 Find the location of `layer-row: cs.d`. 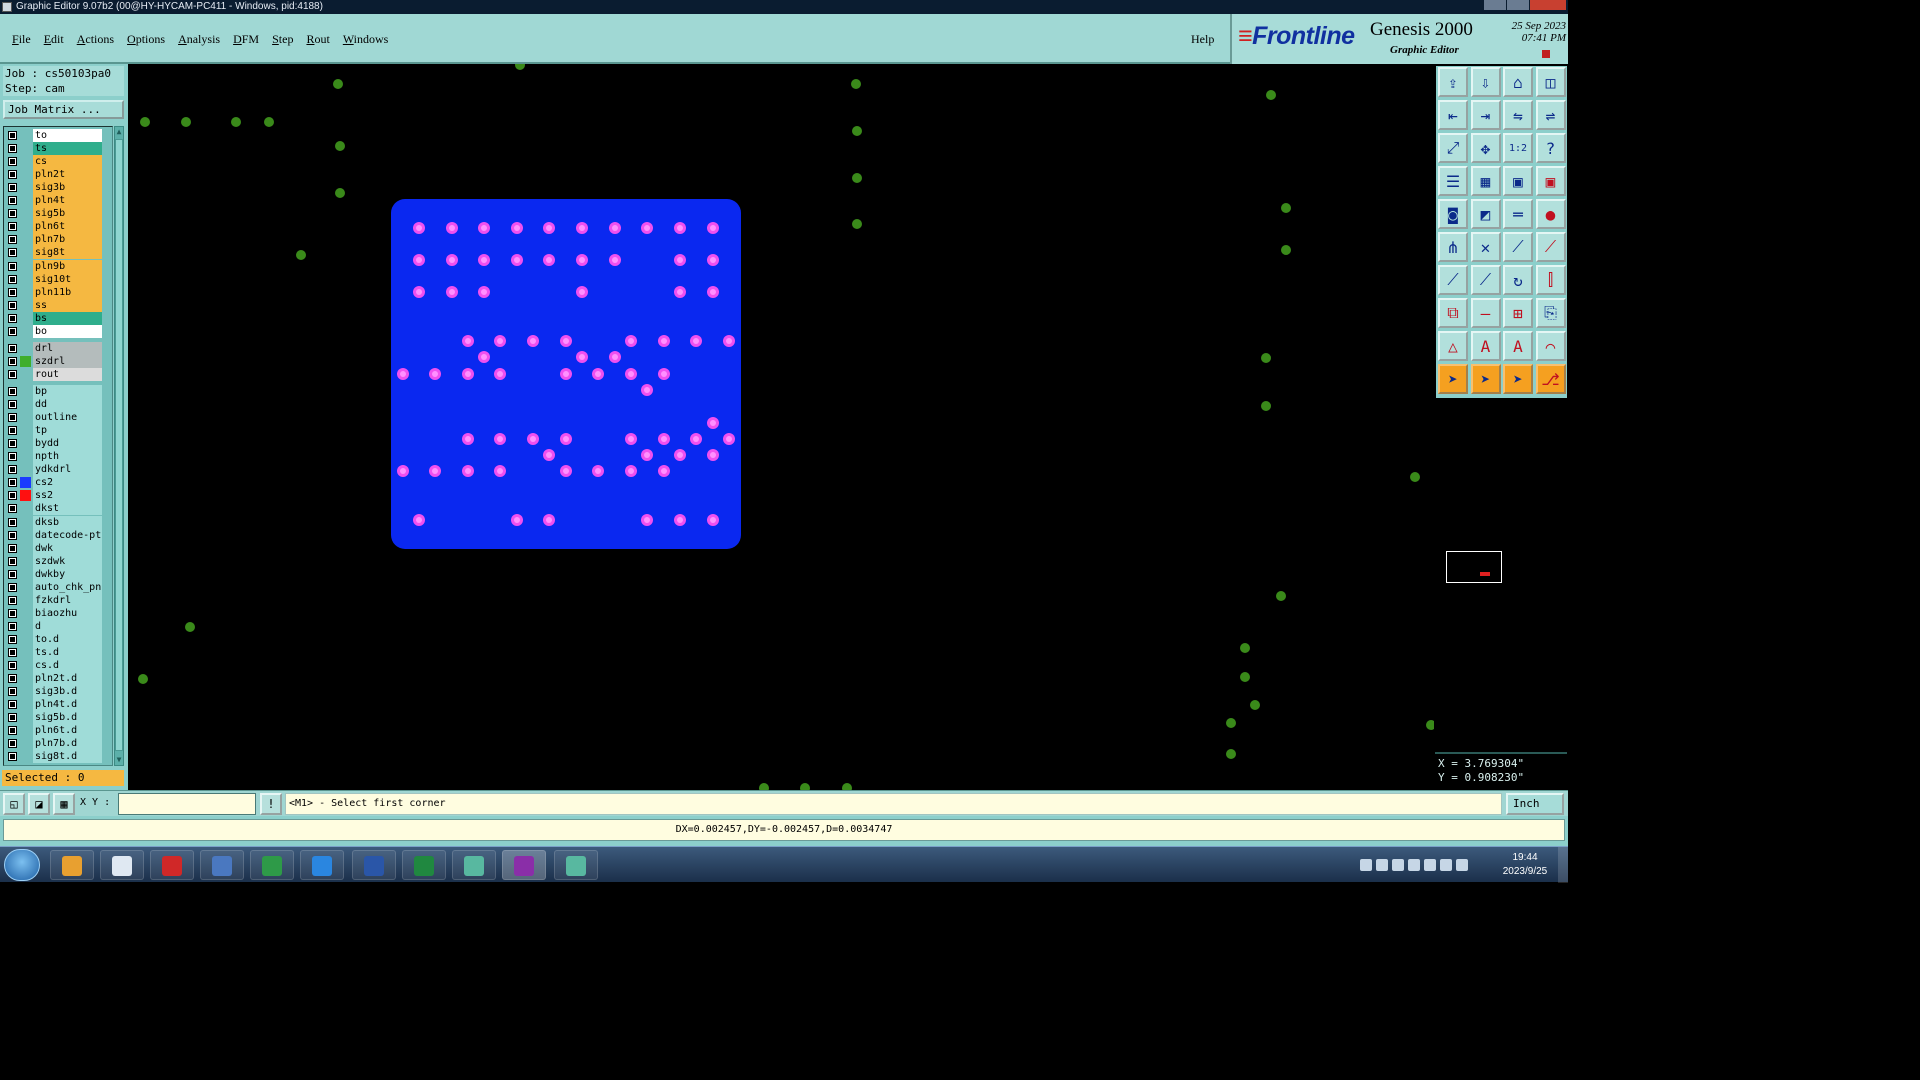

layer-row: cs.d is located at coordinates (58, 665).